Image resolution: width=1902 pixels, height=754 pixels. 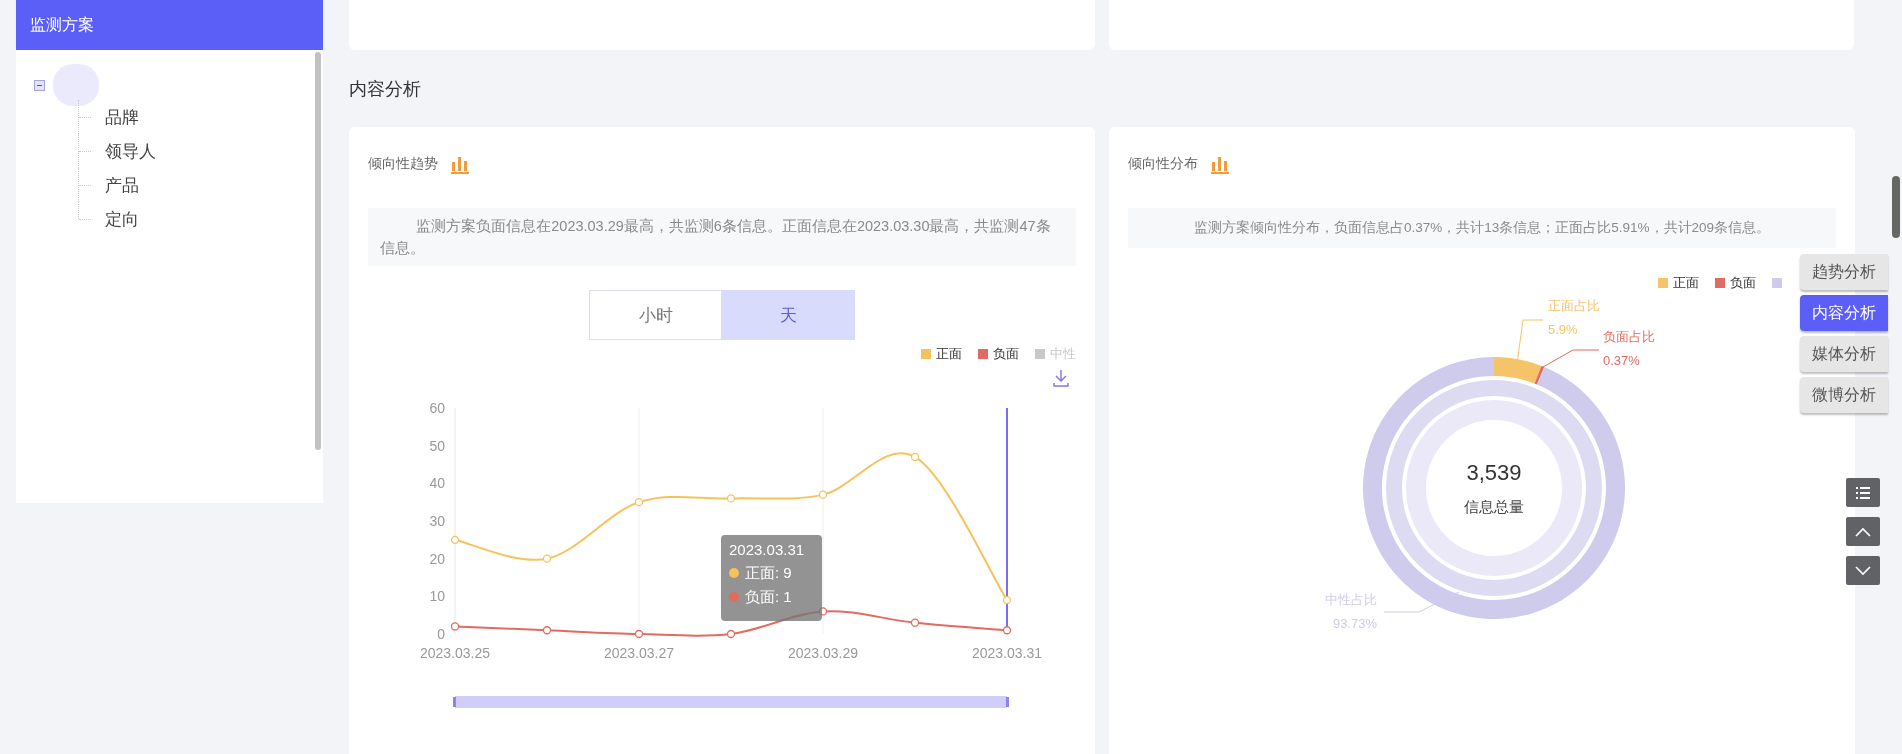 What do you see at coordinates (441, 634) in the screenshot?
I see `axis-label: 0` at bounding box center [441, 634].